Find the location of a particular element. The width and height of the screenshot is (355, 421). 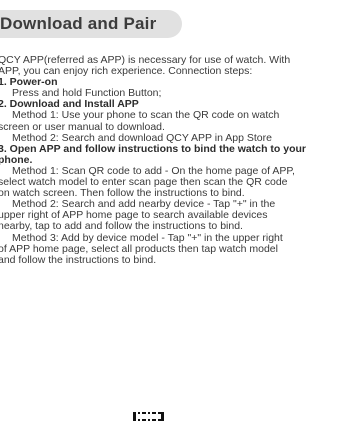

step-3-method-3-line-3: and follow the instructions to bind. is located at coordinates (78, 259).